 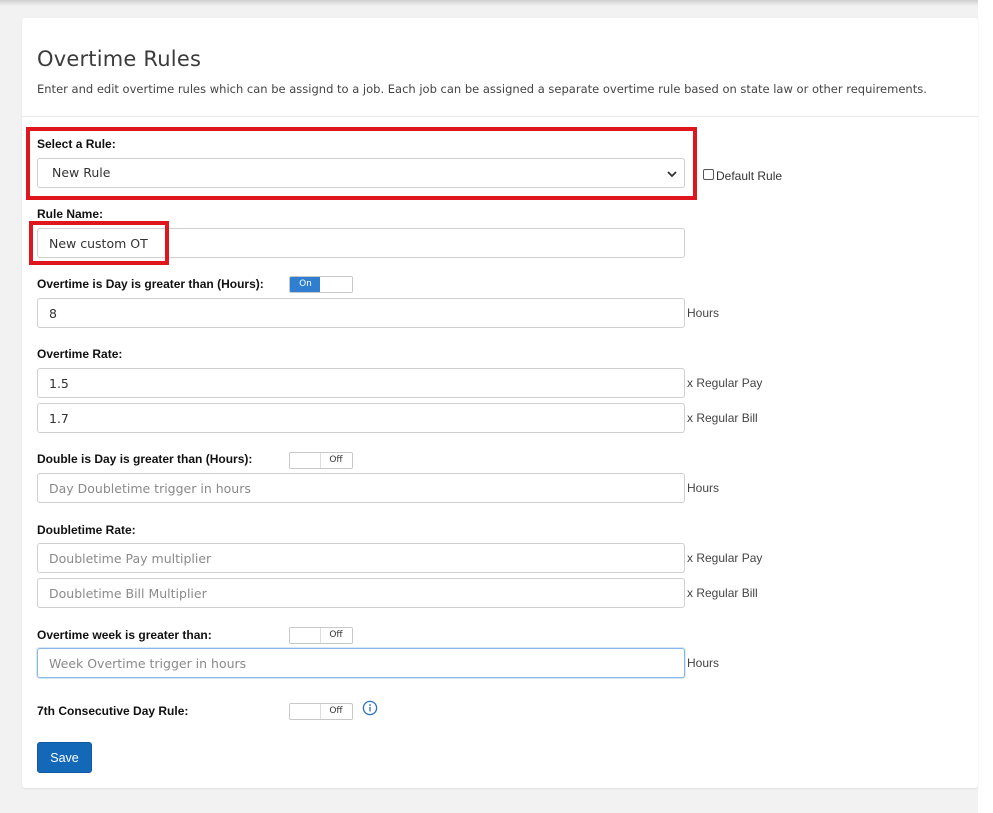 What do you see at coordinates (150, 284) in the screenshot?
I see `ot-day-label: Overtime is Day is greater than (Hours):` at bounding box center [150, 284].